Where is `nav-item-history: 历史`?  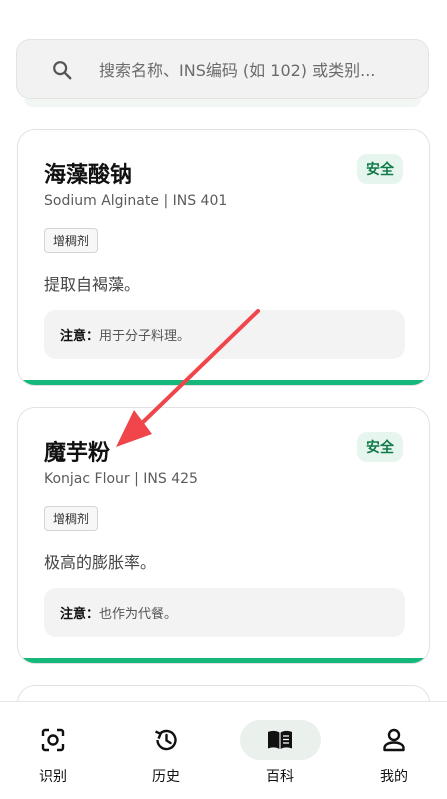
nav-item-history: 历史 is located at coordinates (166, 750).